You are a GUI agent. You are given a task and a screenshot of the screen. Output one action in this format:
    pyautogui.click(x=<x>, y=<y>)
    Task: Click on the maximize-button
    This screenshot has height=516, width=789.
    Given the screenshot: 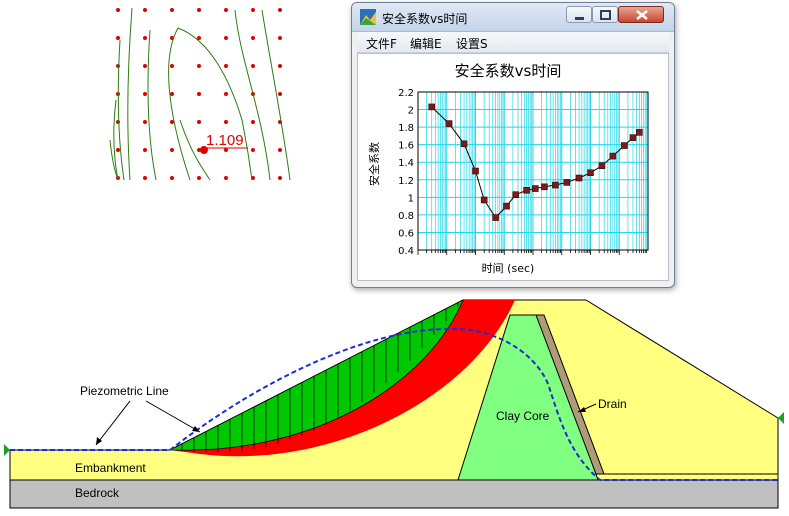 What is the action you would take?
    pyautogui.click(x=605, y=14)
    